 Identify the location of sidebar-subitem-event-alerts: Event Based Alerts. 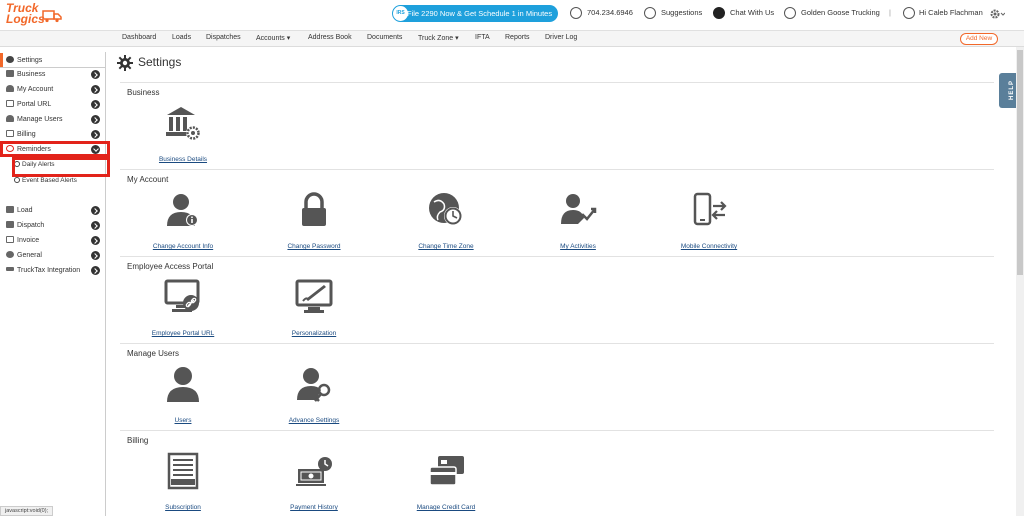
(45, 180).